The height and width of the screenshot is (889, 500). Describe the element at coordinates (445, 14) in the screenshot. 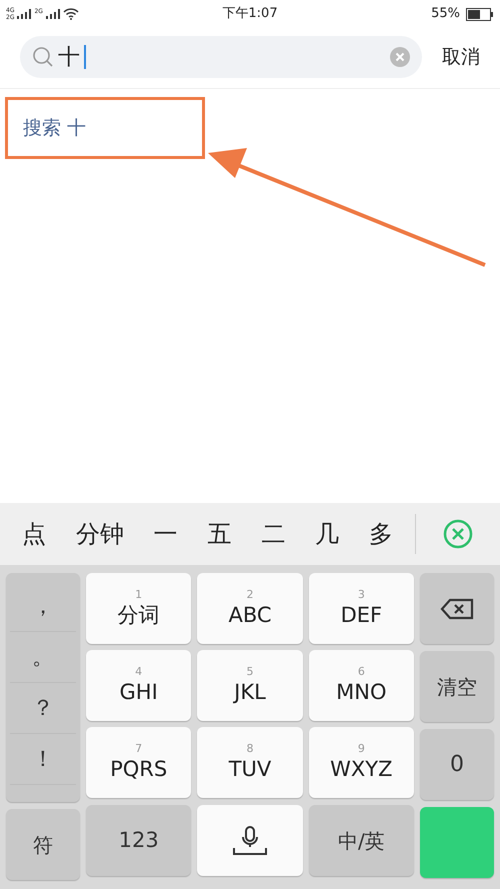

I see `battery-percent: 55%` at that location.